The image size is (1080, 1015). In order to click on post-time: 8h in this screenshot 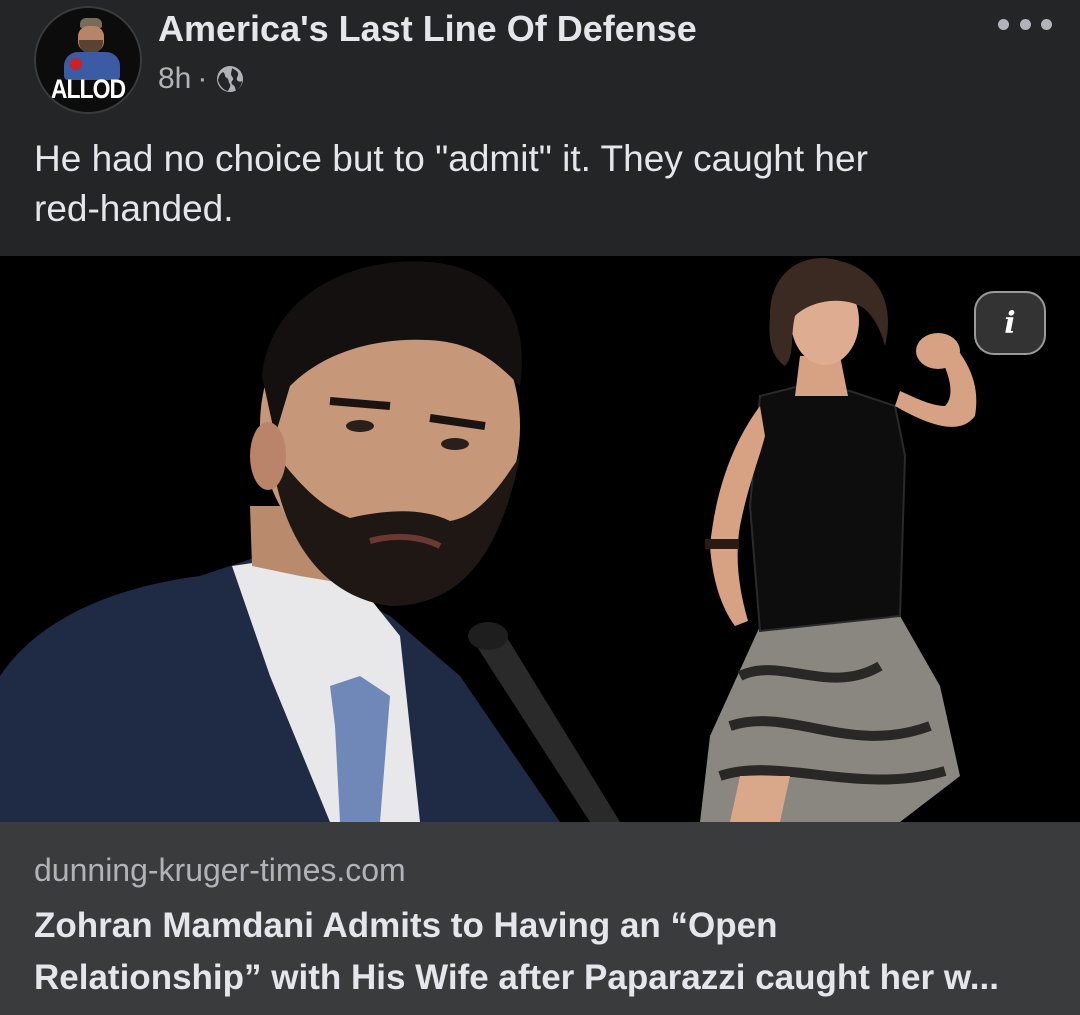, I will do `click(174, 79)`.